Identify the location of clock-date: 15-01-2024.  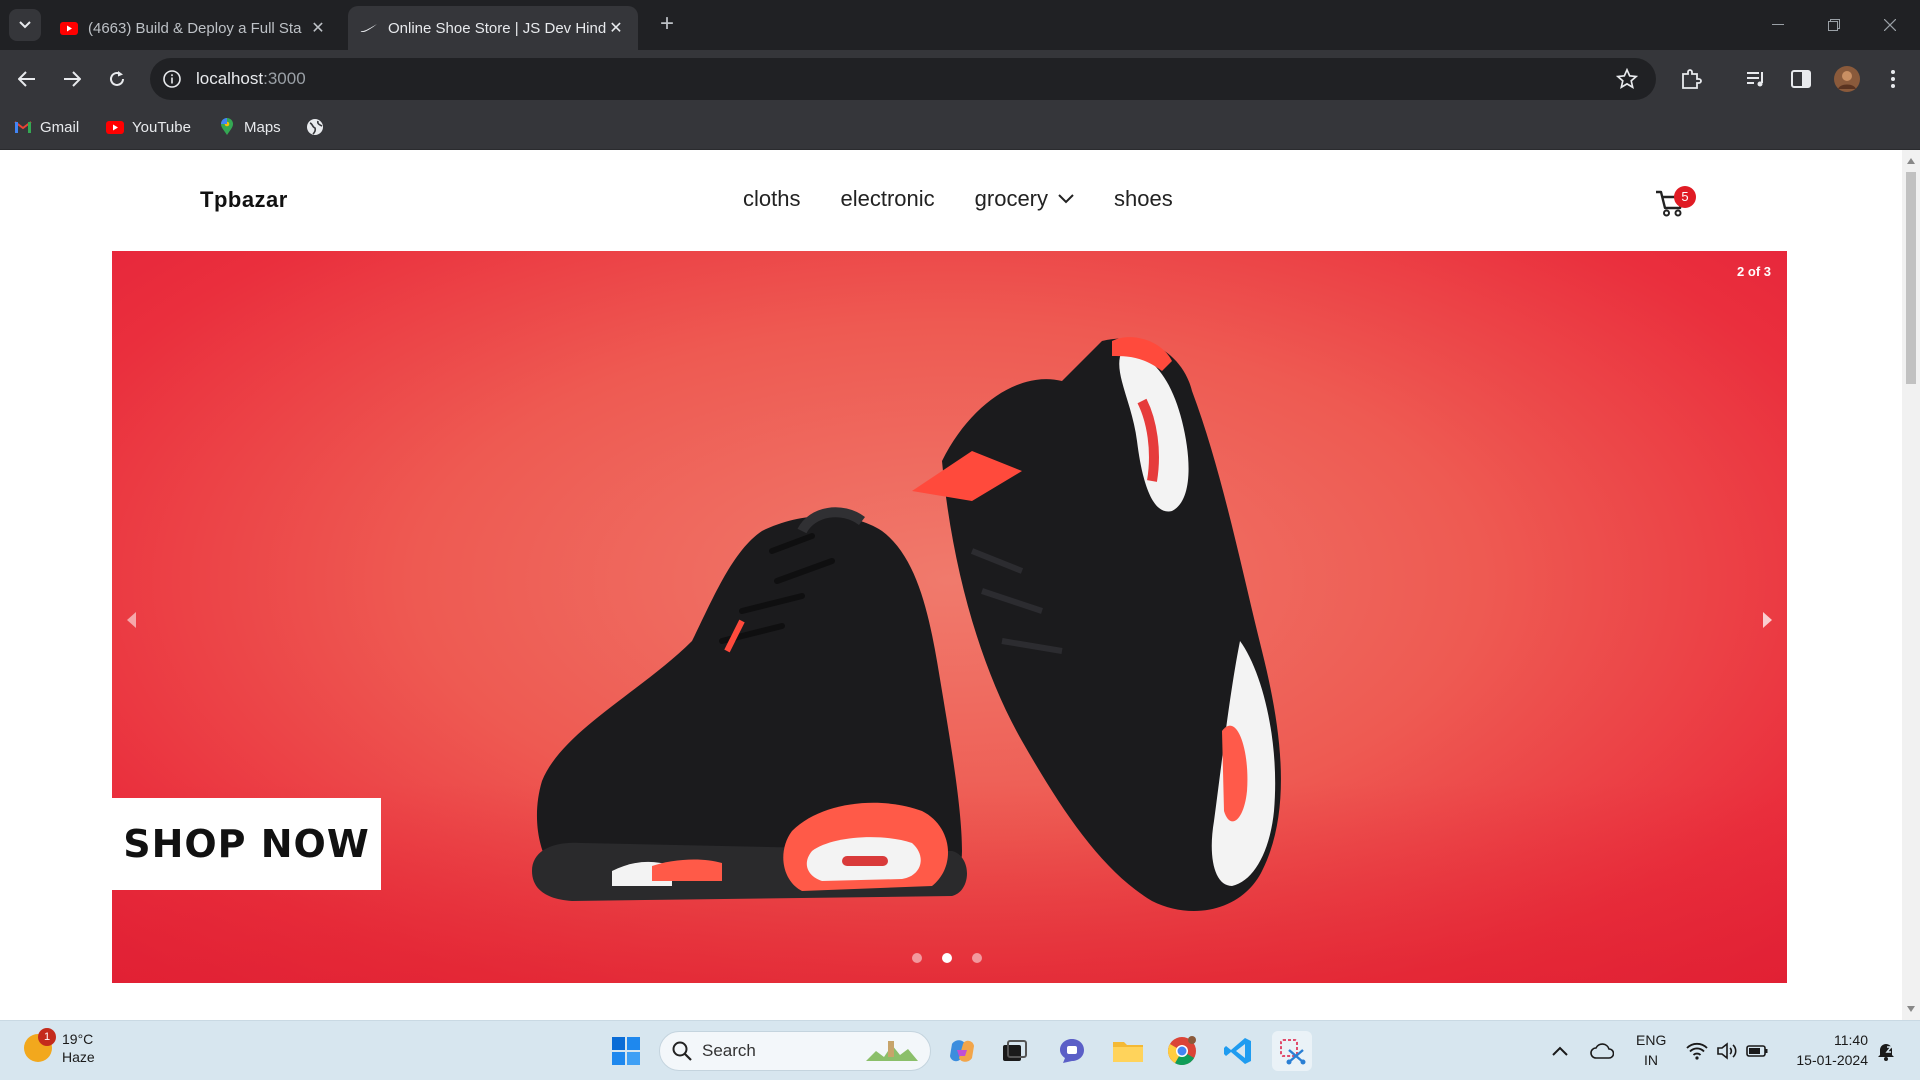
(1832, 1060).